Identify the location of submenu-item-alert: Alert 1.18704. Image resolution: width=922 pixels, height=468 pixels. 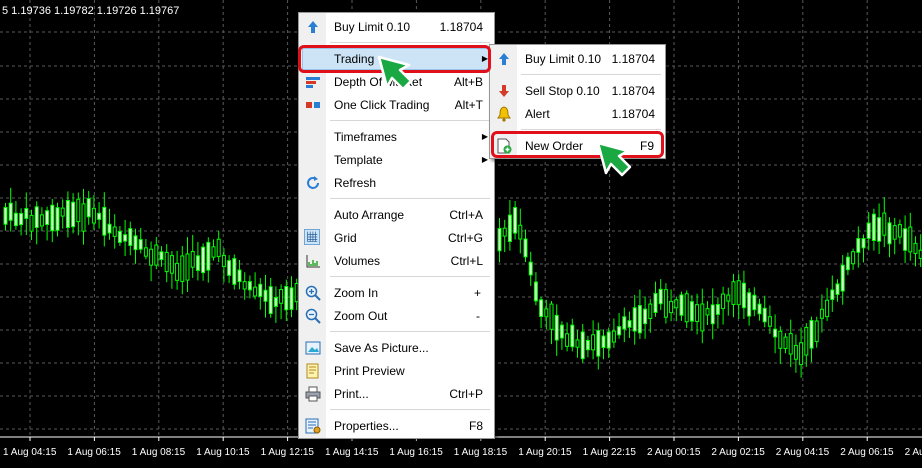
(577, 114).